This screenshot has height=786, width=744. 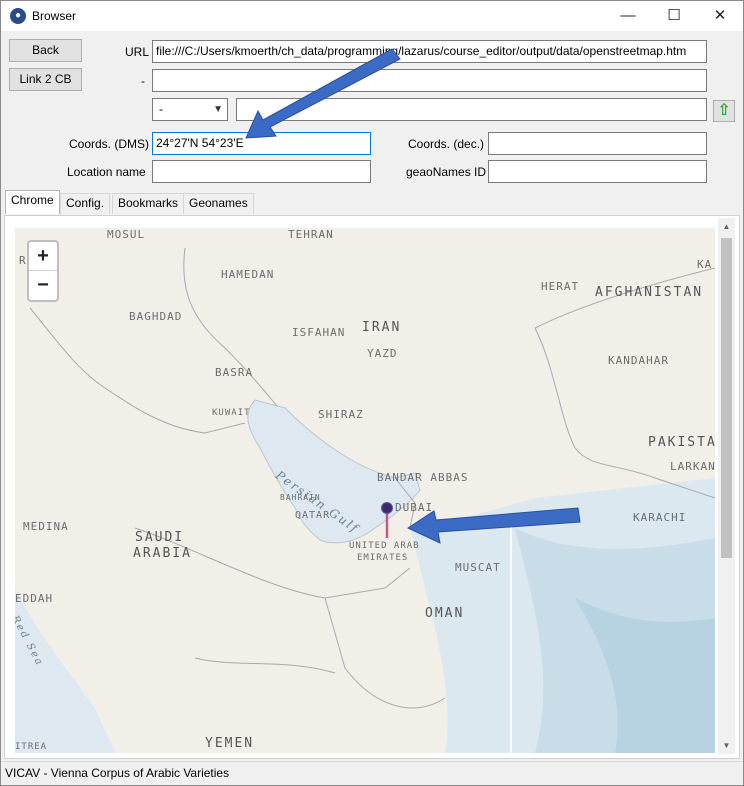 What do you see at coordinates (674, 16) in the screenshot?
I see `maximize-button: ☐` at bounding box center [674, 16].